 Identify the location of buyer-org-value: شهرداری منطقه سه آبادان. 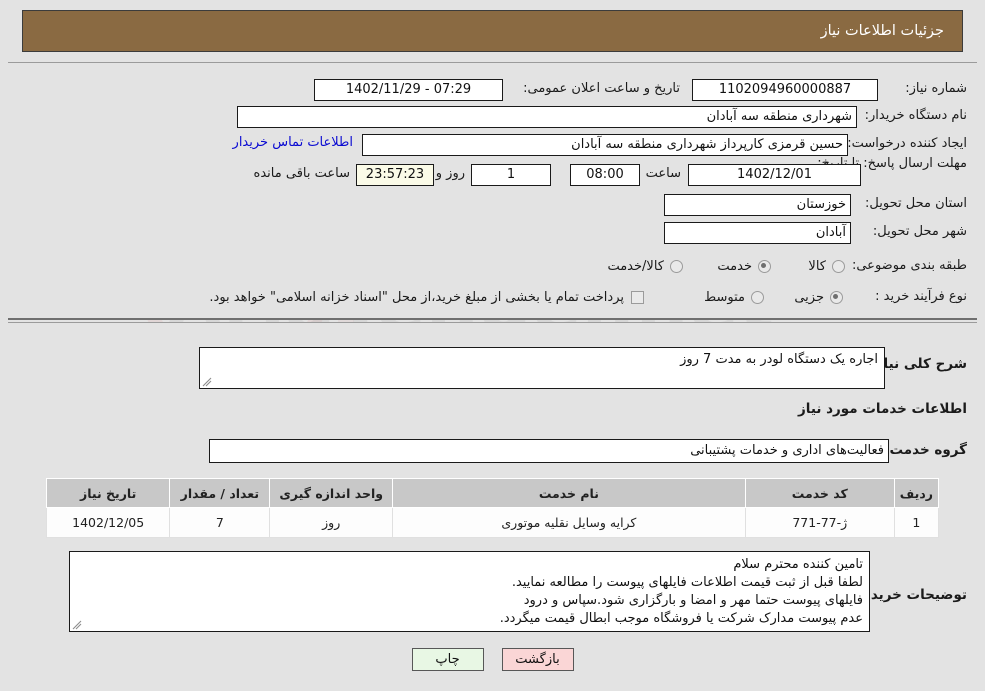
(547, 117).